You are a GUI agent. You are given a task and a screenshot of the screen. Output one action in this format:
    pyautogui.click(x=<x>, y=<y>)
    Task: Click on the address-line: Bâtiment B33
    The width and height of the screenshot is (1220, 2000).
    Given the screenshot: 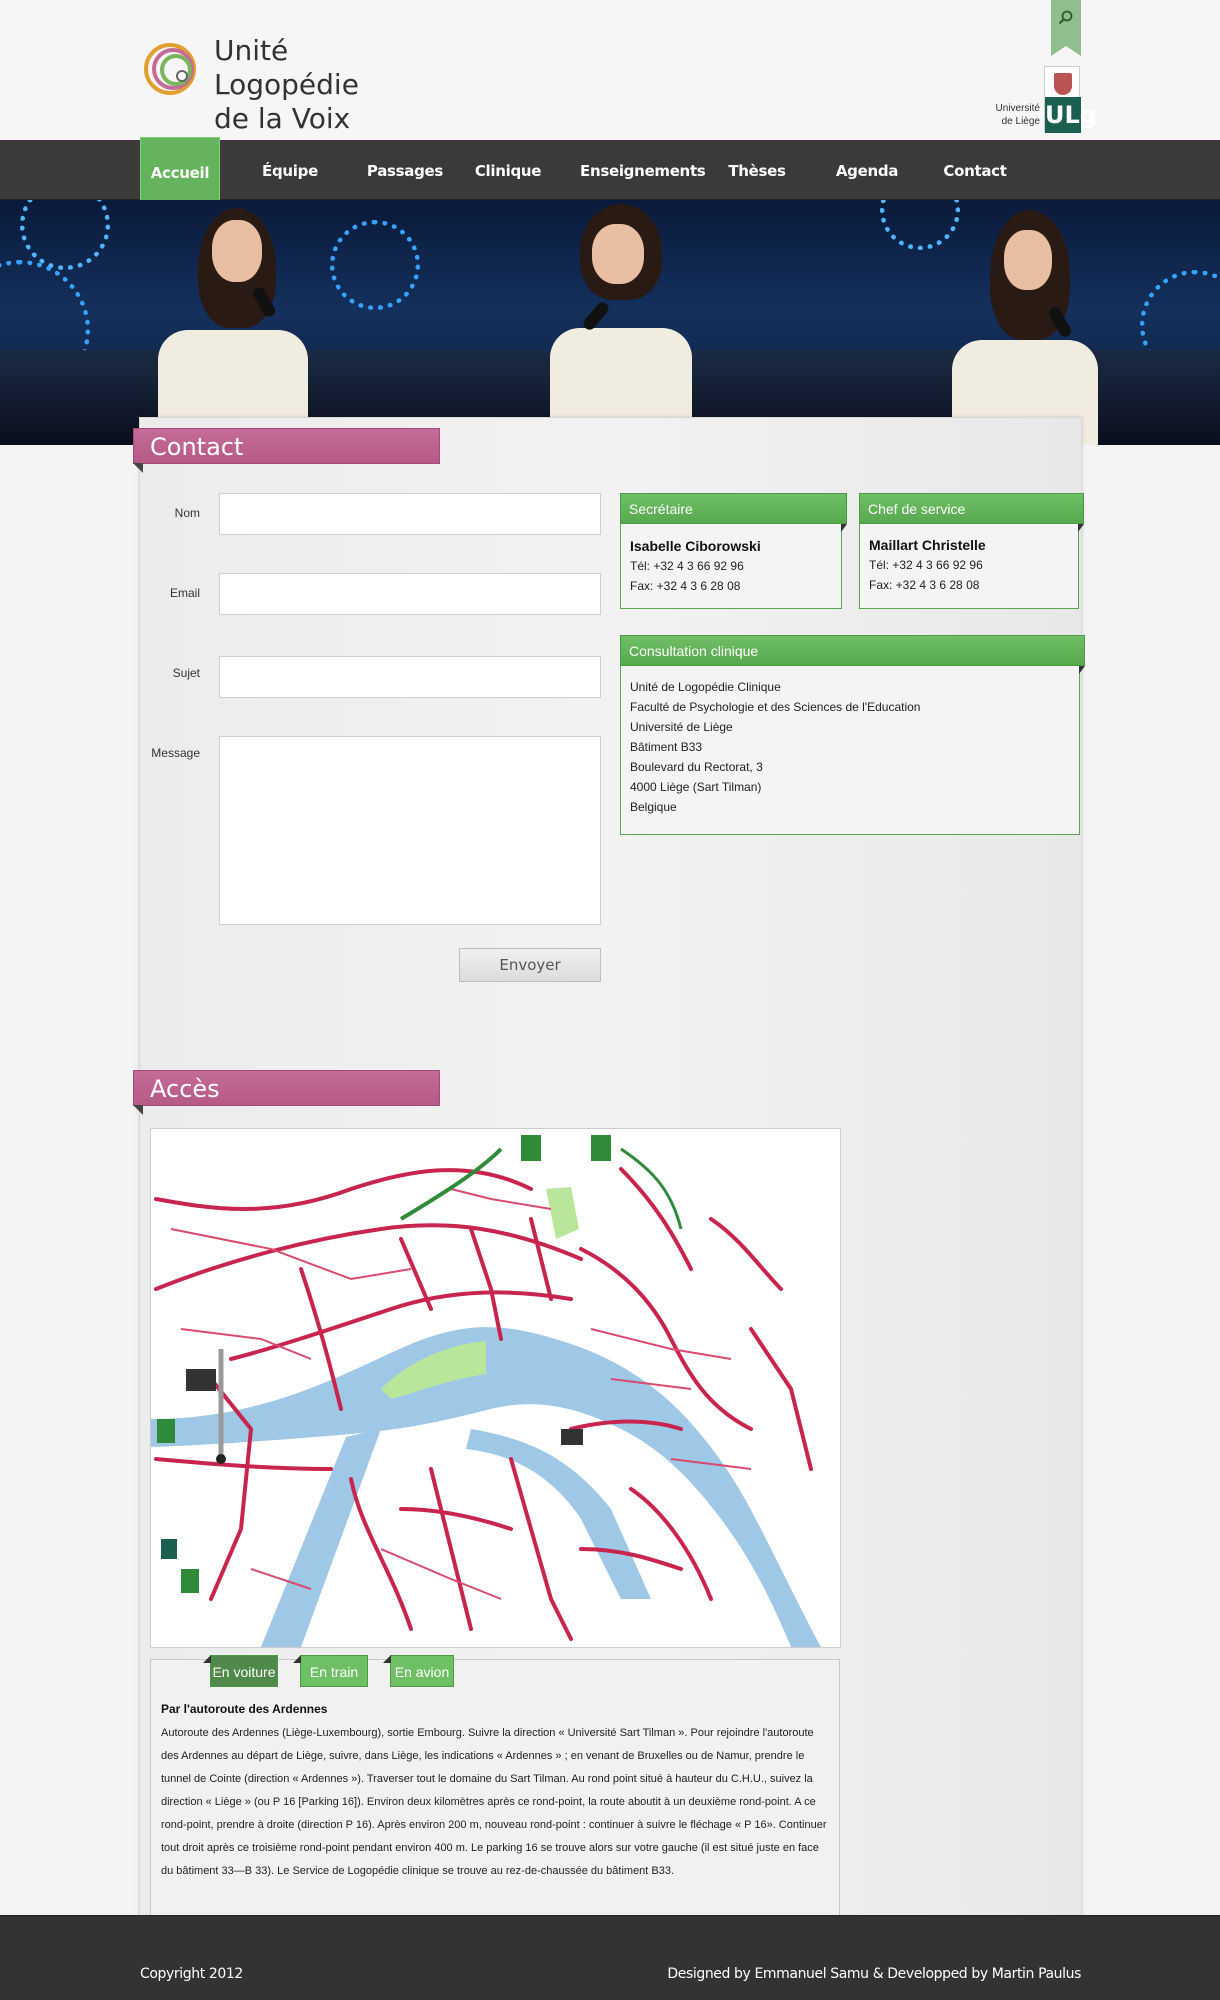 What is the action you would take?
    pyautogui.click(x=666, y=747)
    